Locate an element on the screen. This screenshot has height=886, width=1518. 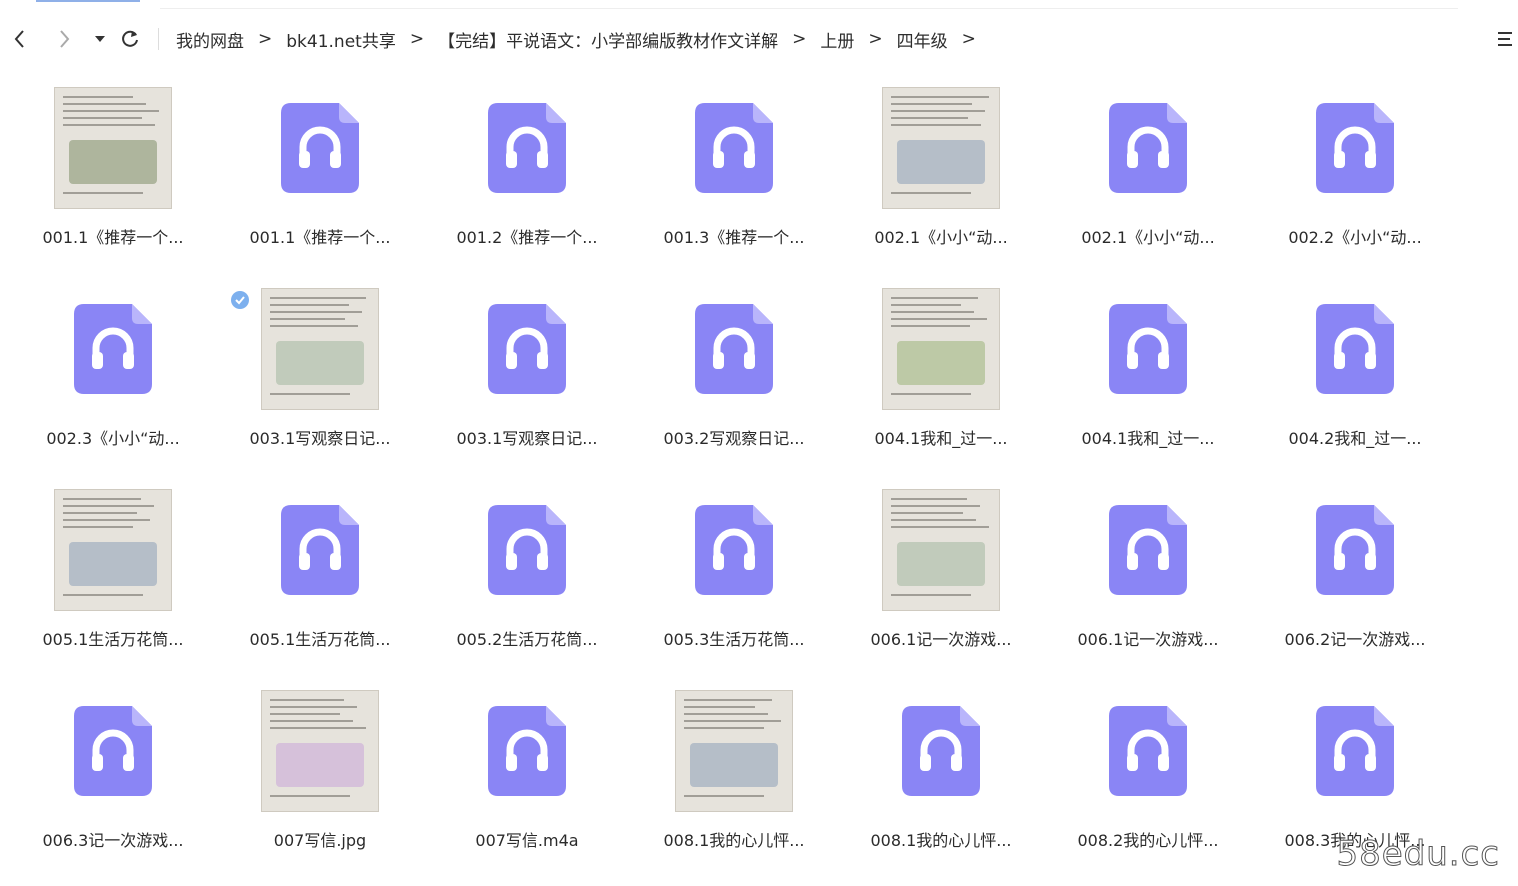
chevron-right-icon is located at coordinates (65, 39).